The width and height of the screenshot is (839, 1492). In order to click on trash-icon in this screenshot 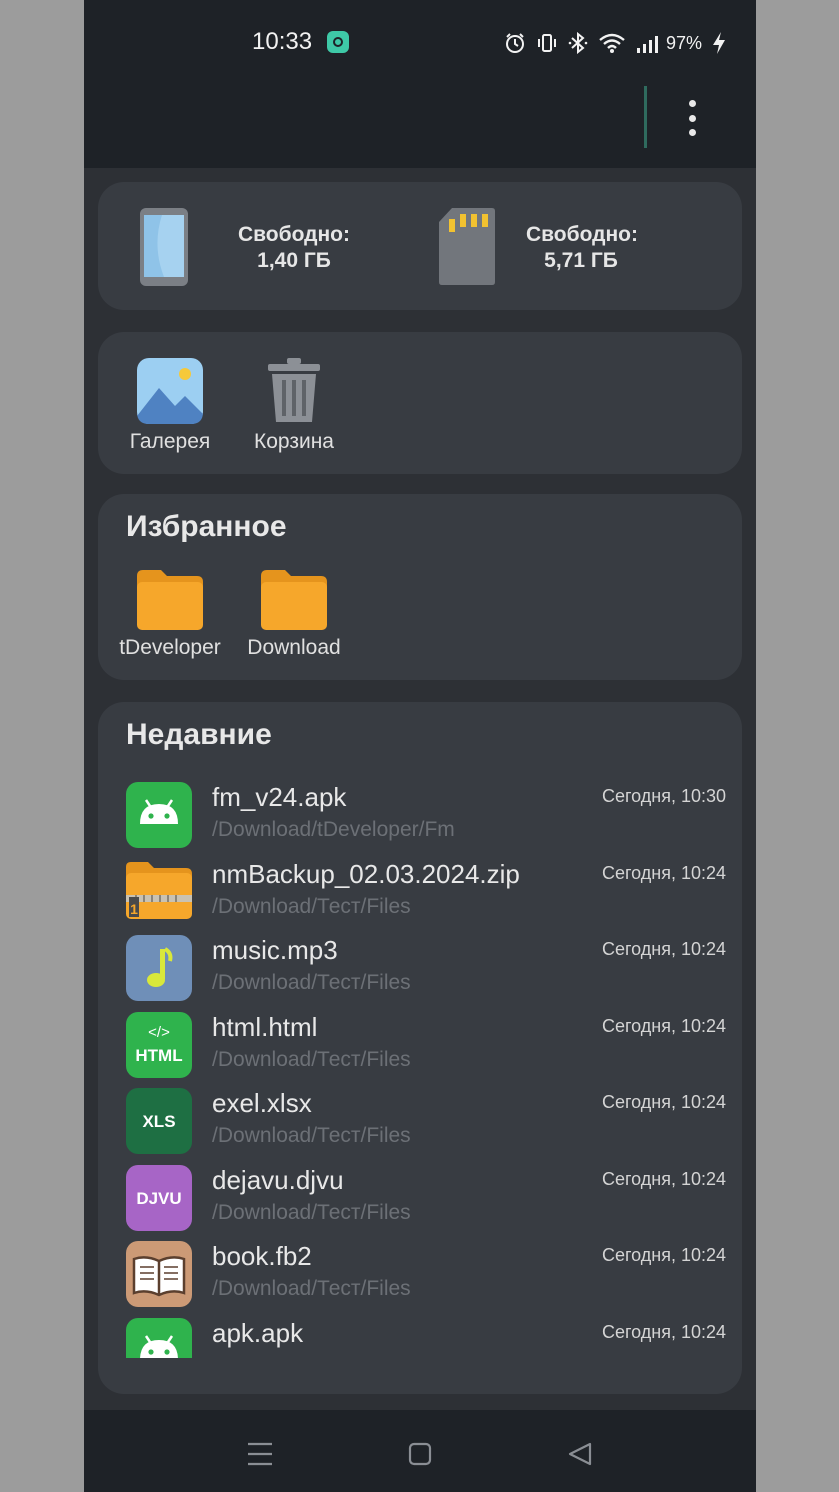, I will do `click(294, 390)`.